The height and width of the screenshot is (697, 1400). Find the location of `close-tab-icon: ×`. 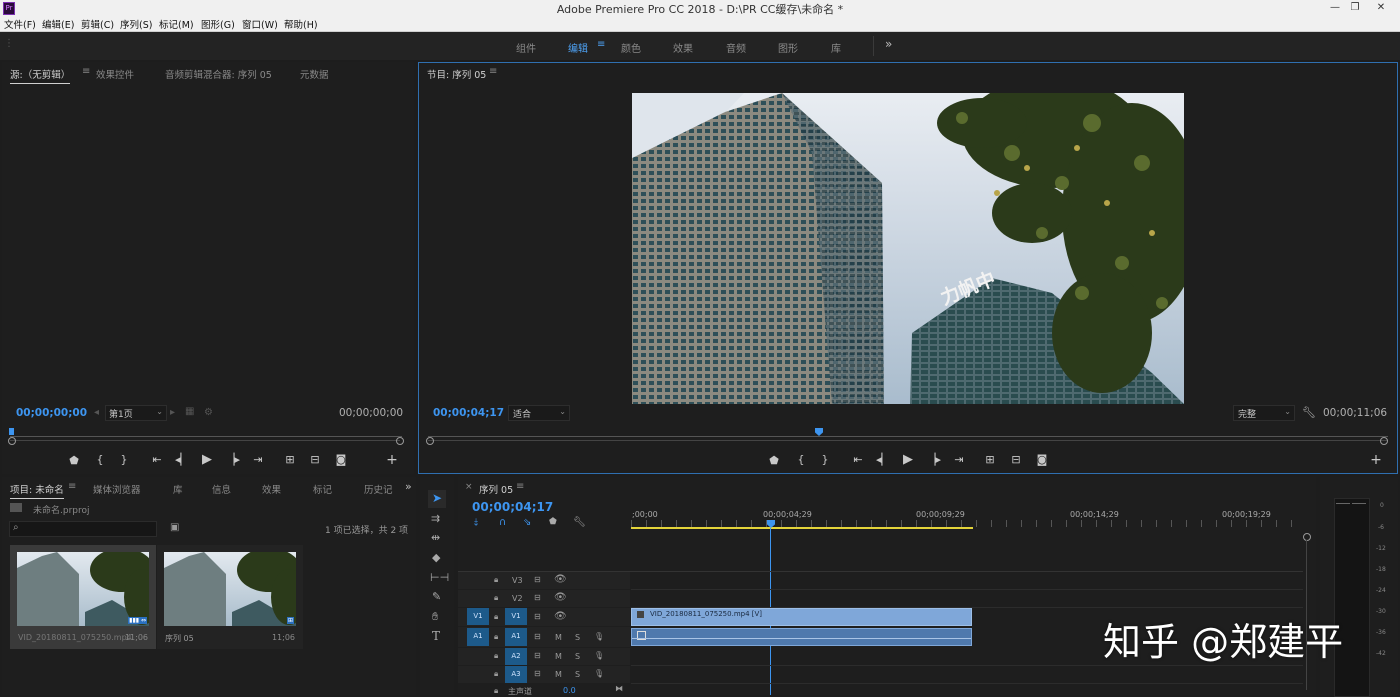

close-tab-icon: × is located at coordinates (469, 487).